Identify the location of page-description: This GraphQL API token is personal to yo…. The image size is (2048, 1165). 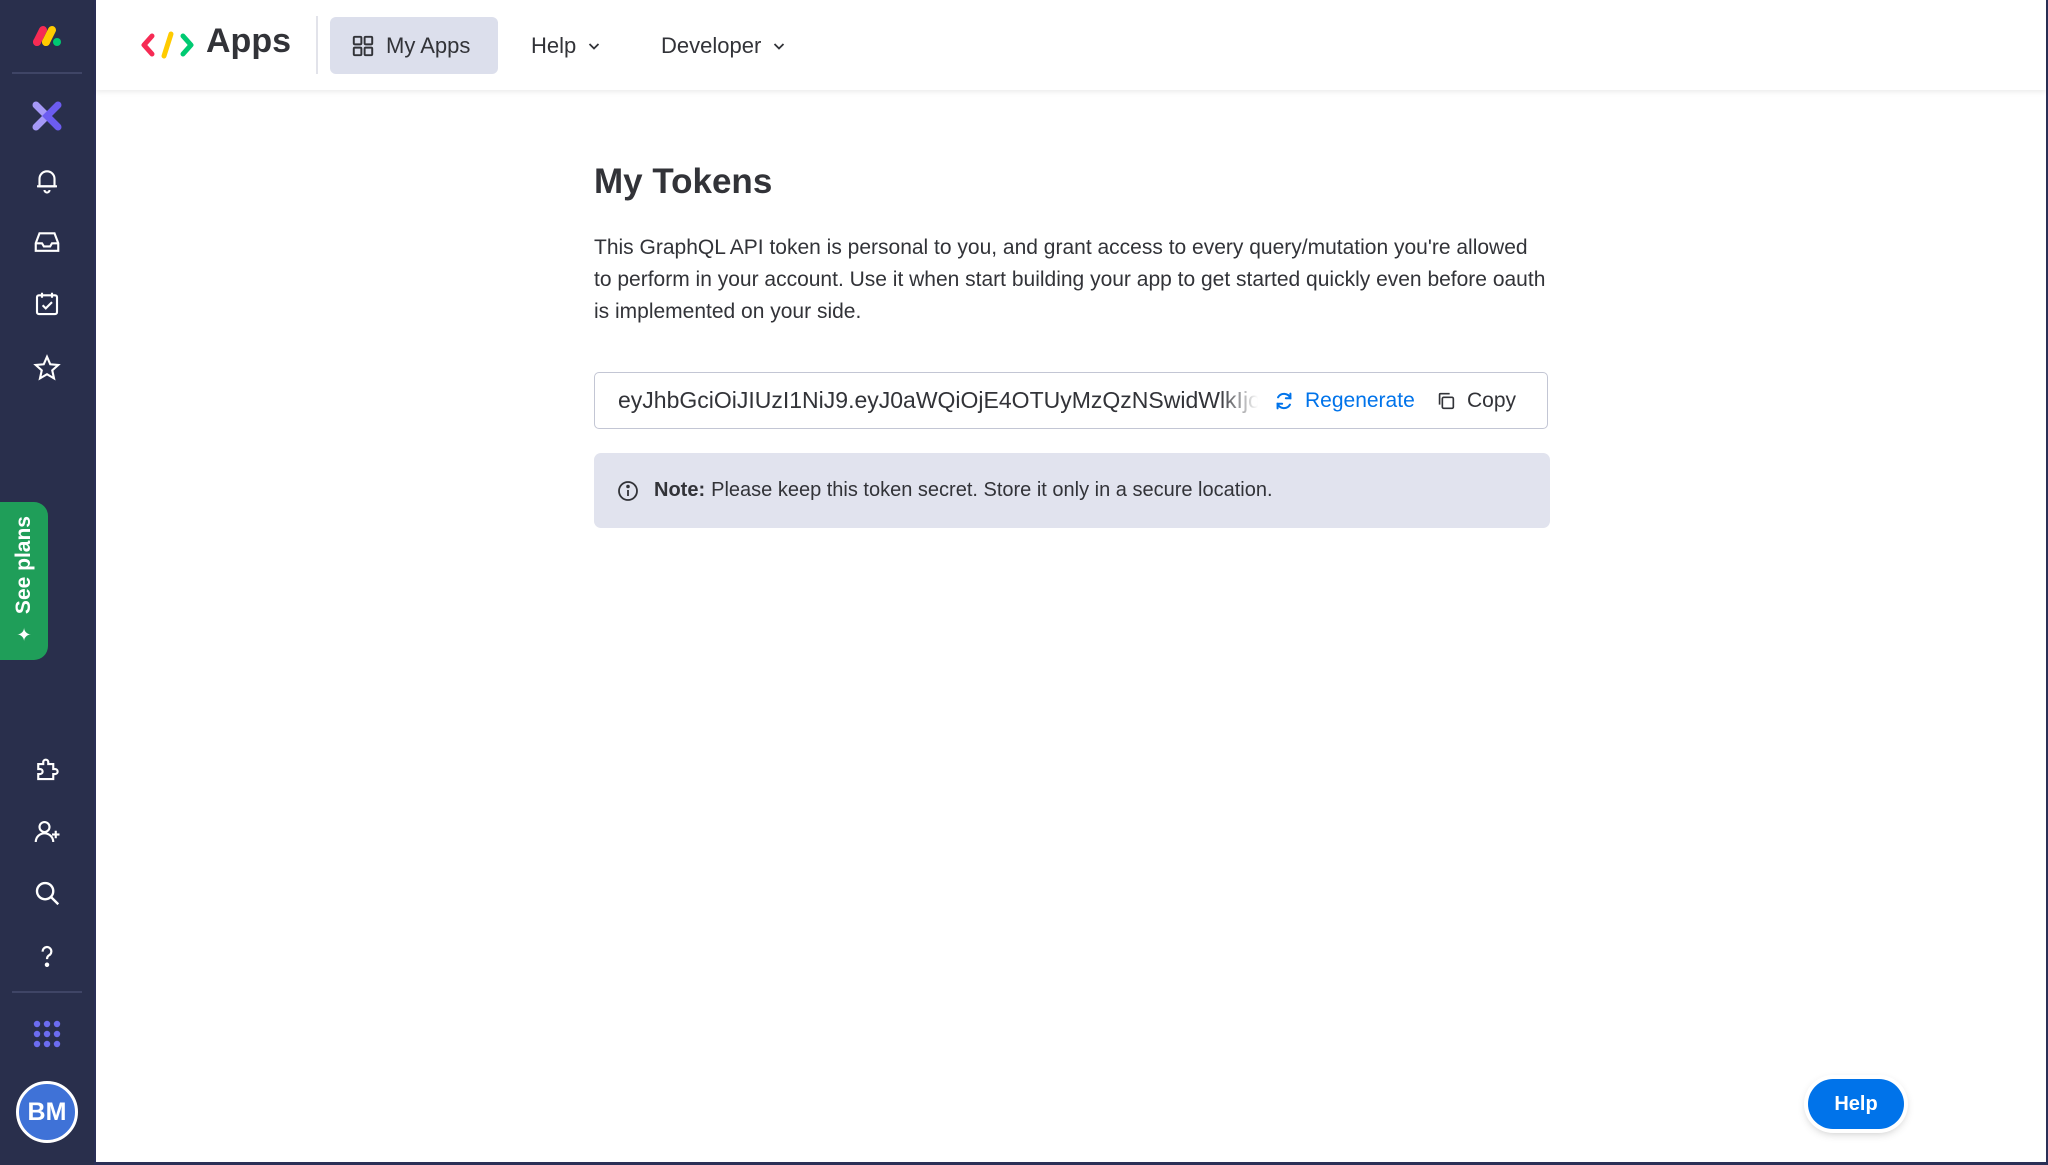
(1070, 279).